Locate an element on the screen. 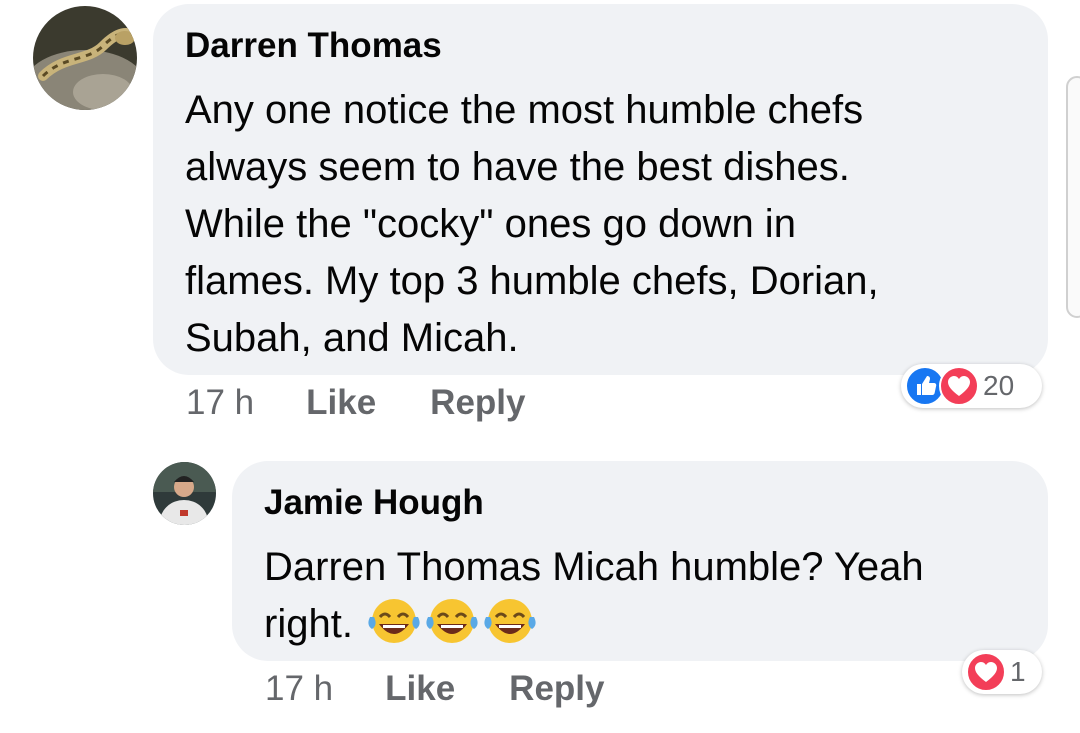  avatar-jamie-hough is located at coordinates (184, 493).